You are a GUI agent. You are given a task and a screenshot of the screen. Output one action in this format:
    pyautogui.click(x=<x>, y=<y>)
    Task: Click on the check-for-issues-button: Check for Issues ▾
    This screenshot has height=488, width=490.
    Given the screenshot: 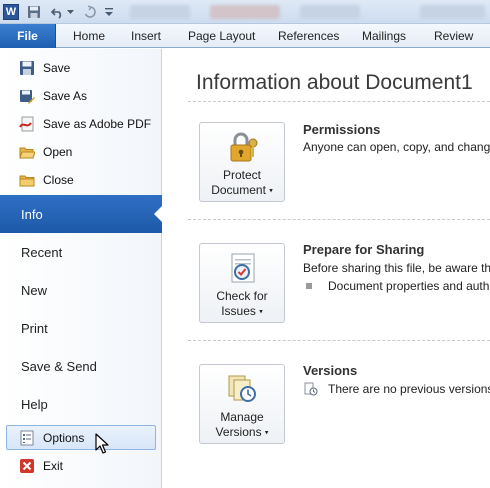 What is the action you would take?
    pyautogui.click(x=242, y=283)
    